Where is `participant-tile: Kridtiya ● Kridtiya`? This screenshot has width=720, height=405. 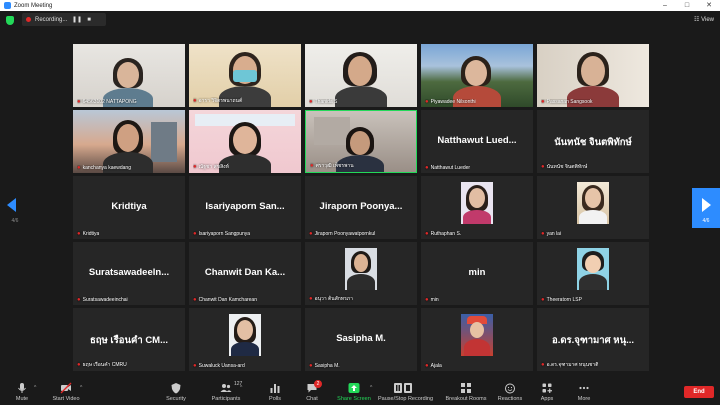 participant-tile: Kridtiya ● Kridtiya is located at coordinates (129, 207).